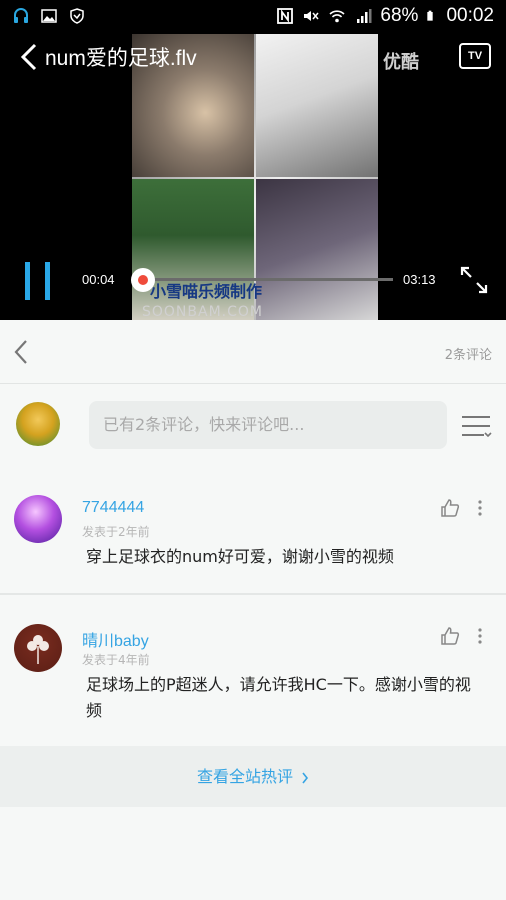 This screenshot has height=900, width=506. Describe the element at coordinates (468, 355) in the screenshot. I see `comment-count: 2条评论` at that location.